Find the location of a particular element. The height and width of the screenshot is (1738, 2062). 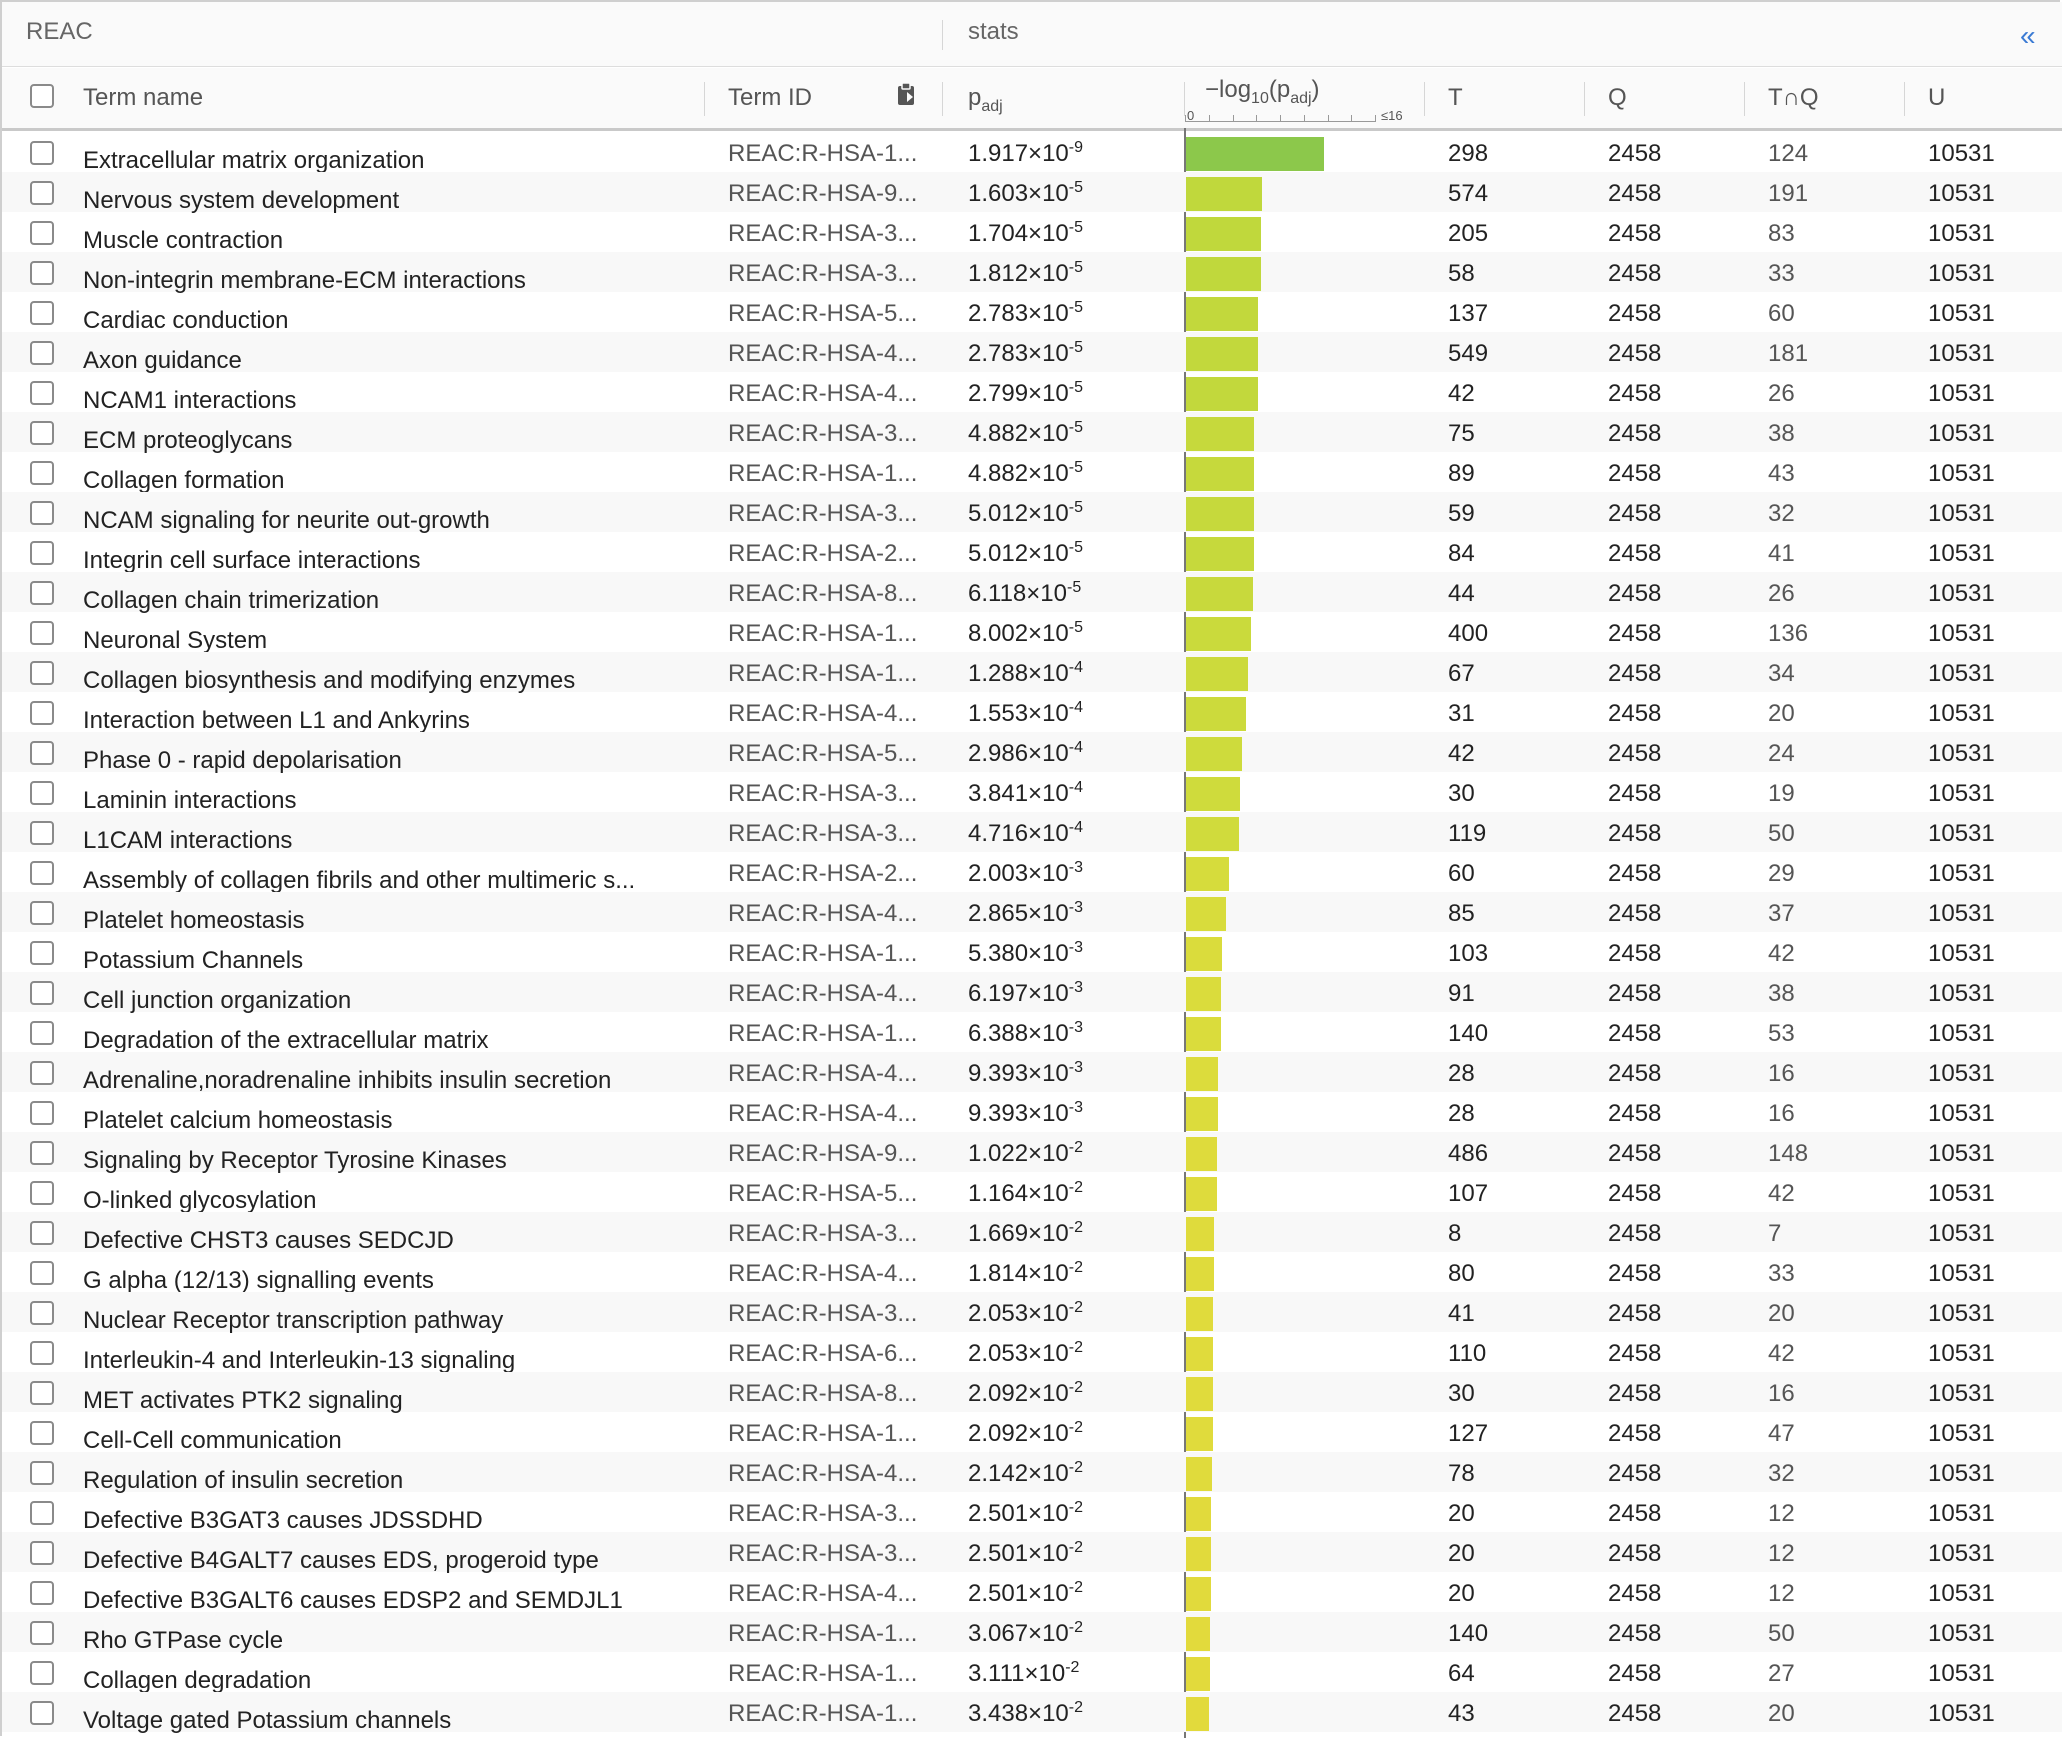

term-id-header: Term ID is located at coordinates (770, 98).